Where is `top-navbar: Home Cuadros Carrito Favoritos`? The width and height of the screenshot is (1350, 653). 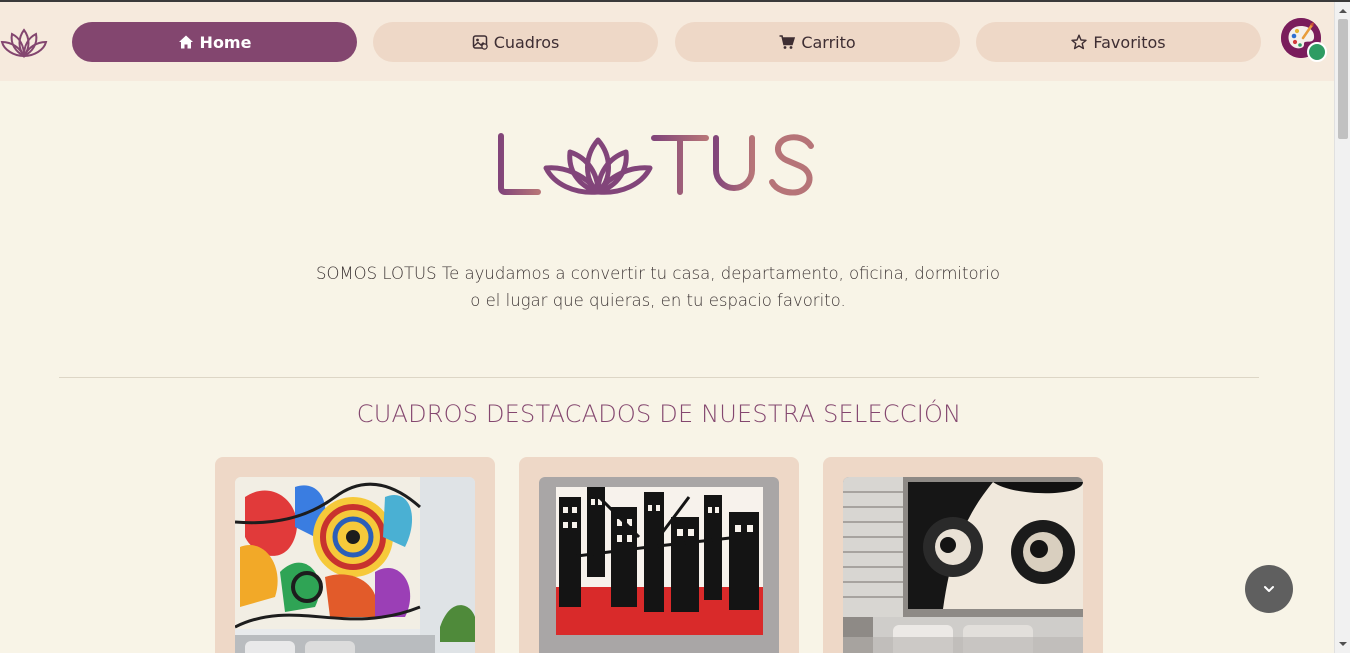
top-navbar: Home Cuadros Carrito Favoritos is located at coordinates (667, 41).